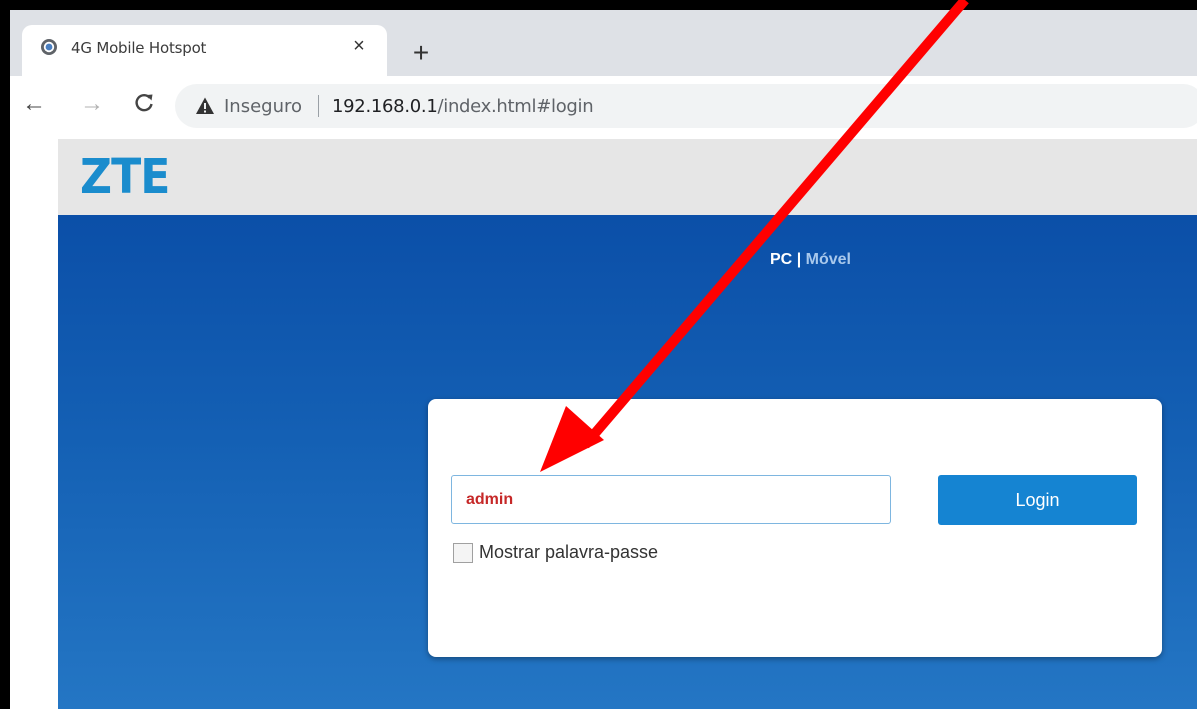 The height and width of the screenshot is (709, 1197). Describe the element at coordinates (1037, 500) in the screenshot. I see `login-button: Login` at that location.